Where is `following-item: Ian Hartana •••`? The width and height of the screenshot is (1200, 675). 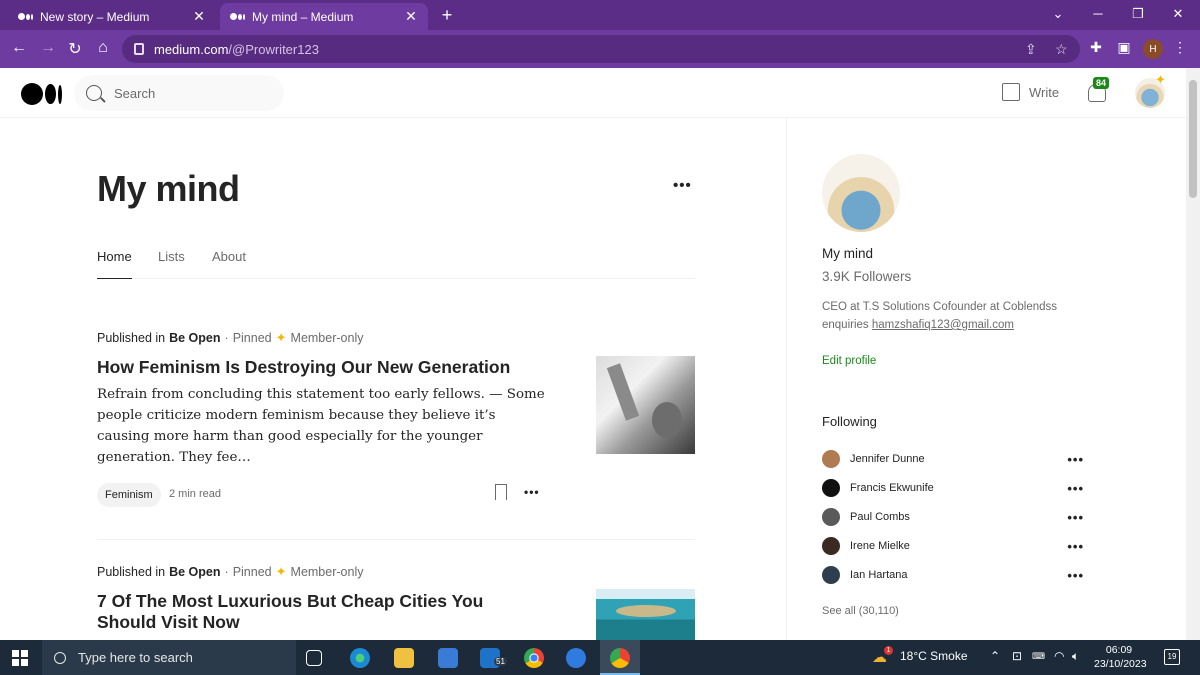
following-item: Ian Hartana ••• is located at coordinates (953, 575).